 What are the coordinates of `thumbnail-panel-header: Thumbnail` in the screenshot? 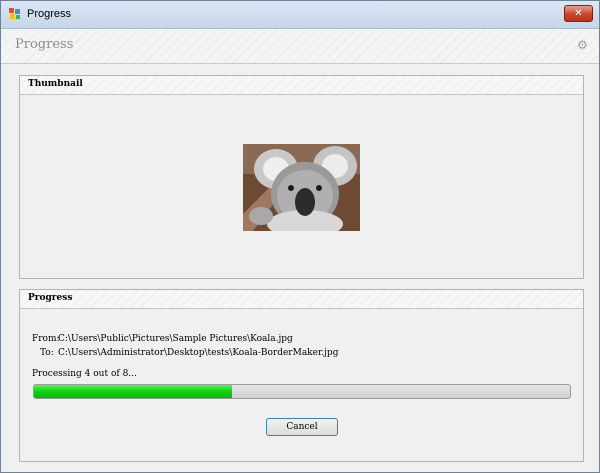 It's located at (301, 85).